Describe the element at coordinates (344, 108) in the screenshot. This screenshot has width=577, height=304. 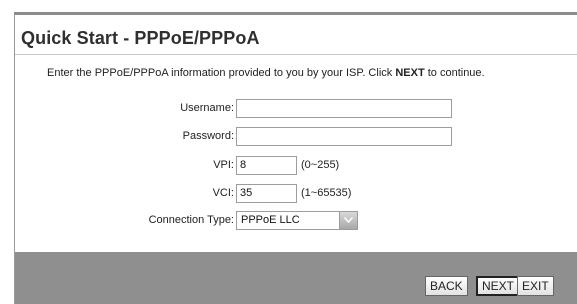
I see `username-input` at that location.